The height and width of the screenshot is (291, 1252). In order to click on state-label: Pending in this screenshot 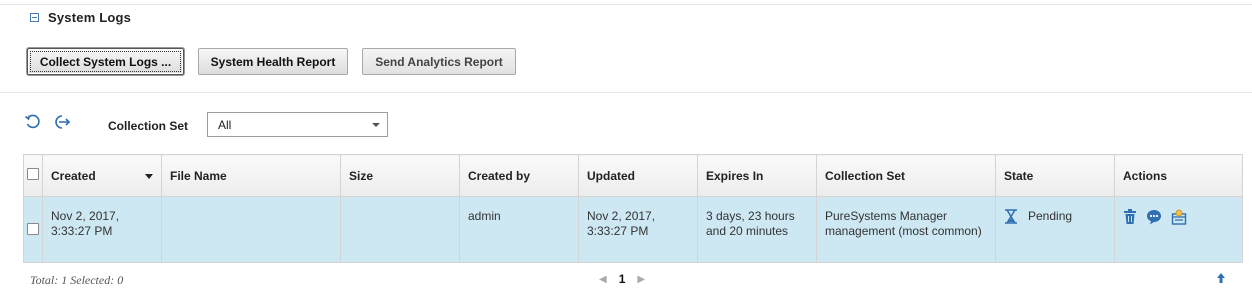, I will do `click(1050, 216)`.